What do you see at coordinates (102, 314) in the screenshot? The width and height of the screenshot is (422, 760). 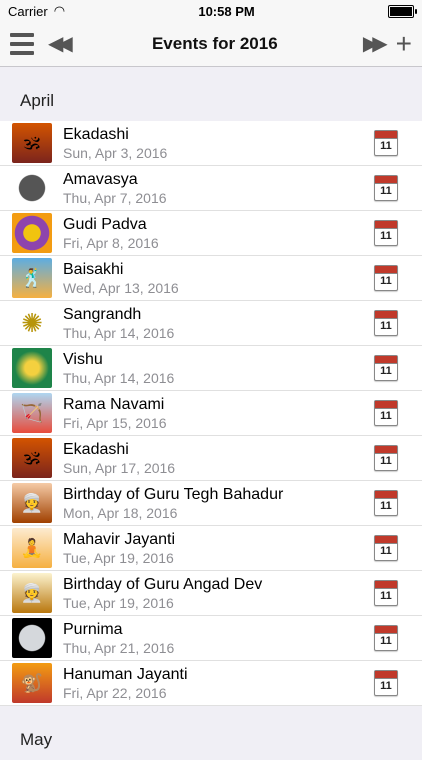 I see `event-title: Sangrandh` at bounding box center [102, 314].